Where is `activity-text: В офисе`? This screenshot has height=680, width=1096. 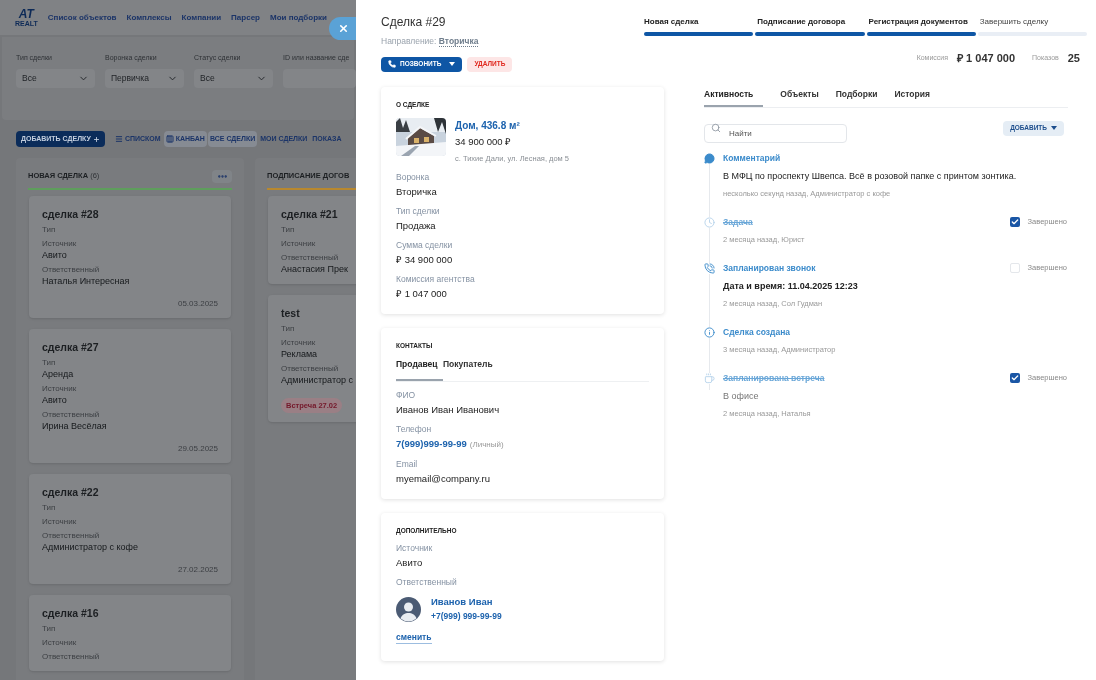 activity-text: В офисе is located at coordinates (741, 395).